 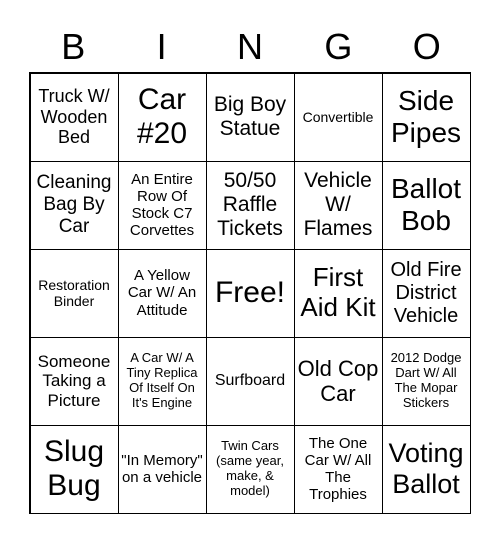 What do you see at coordinates (161, 46) in the screenshot?
I see `header-letter-i: I` at bounding box center [161, 46].